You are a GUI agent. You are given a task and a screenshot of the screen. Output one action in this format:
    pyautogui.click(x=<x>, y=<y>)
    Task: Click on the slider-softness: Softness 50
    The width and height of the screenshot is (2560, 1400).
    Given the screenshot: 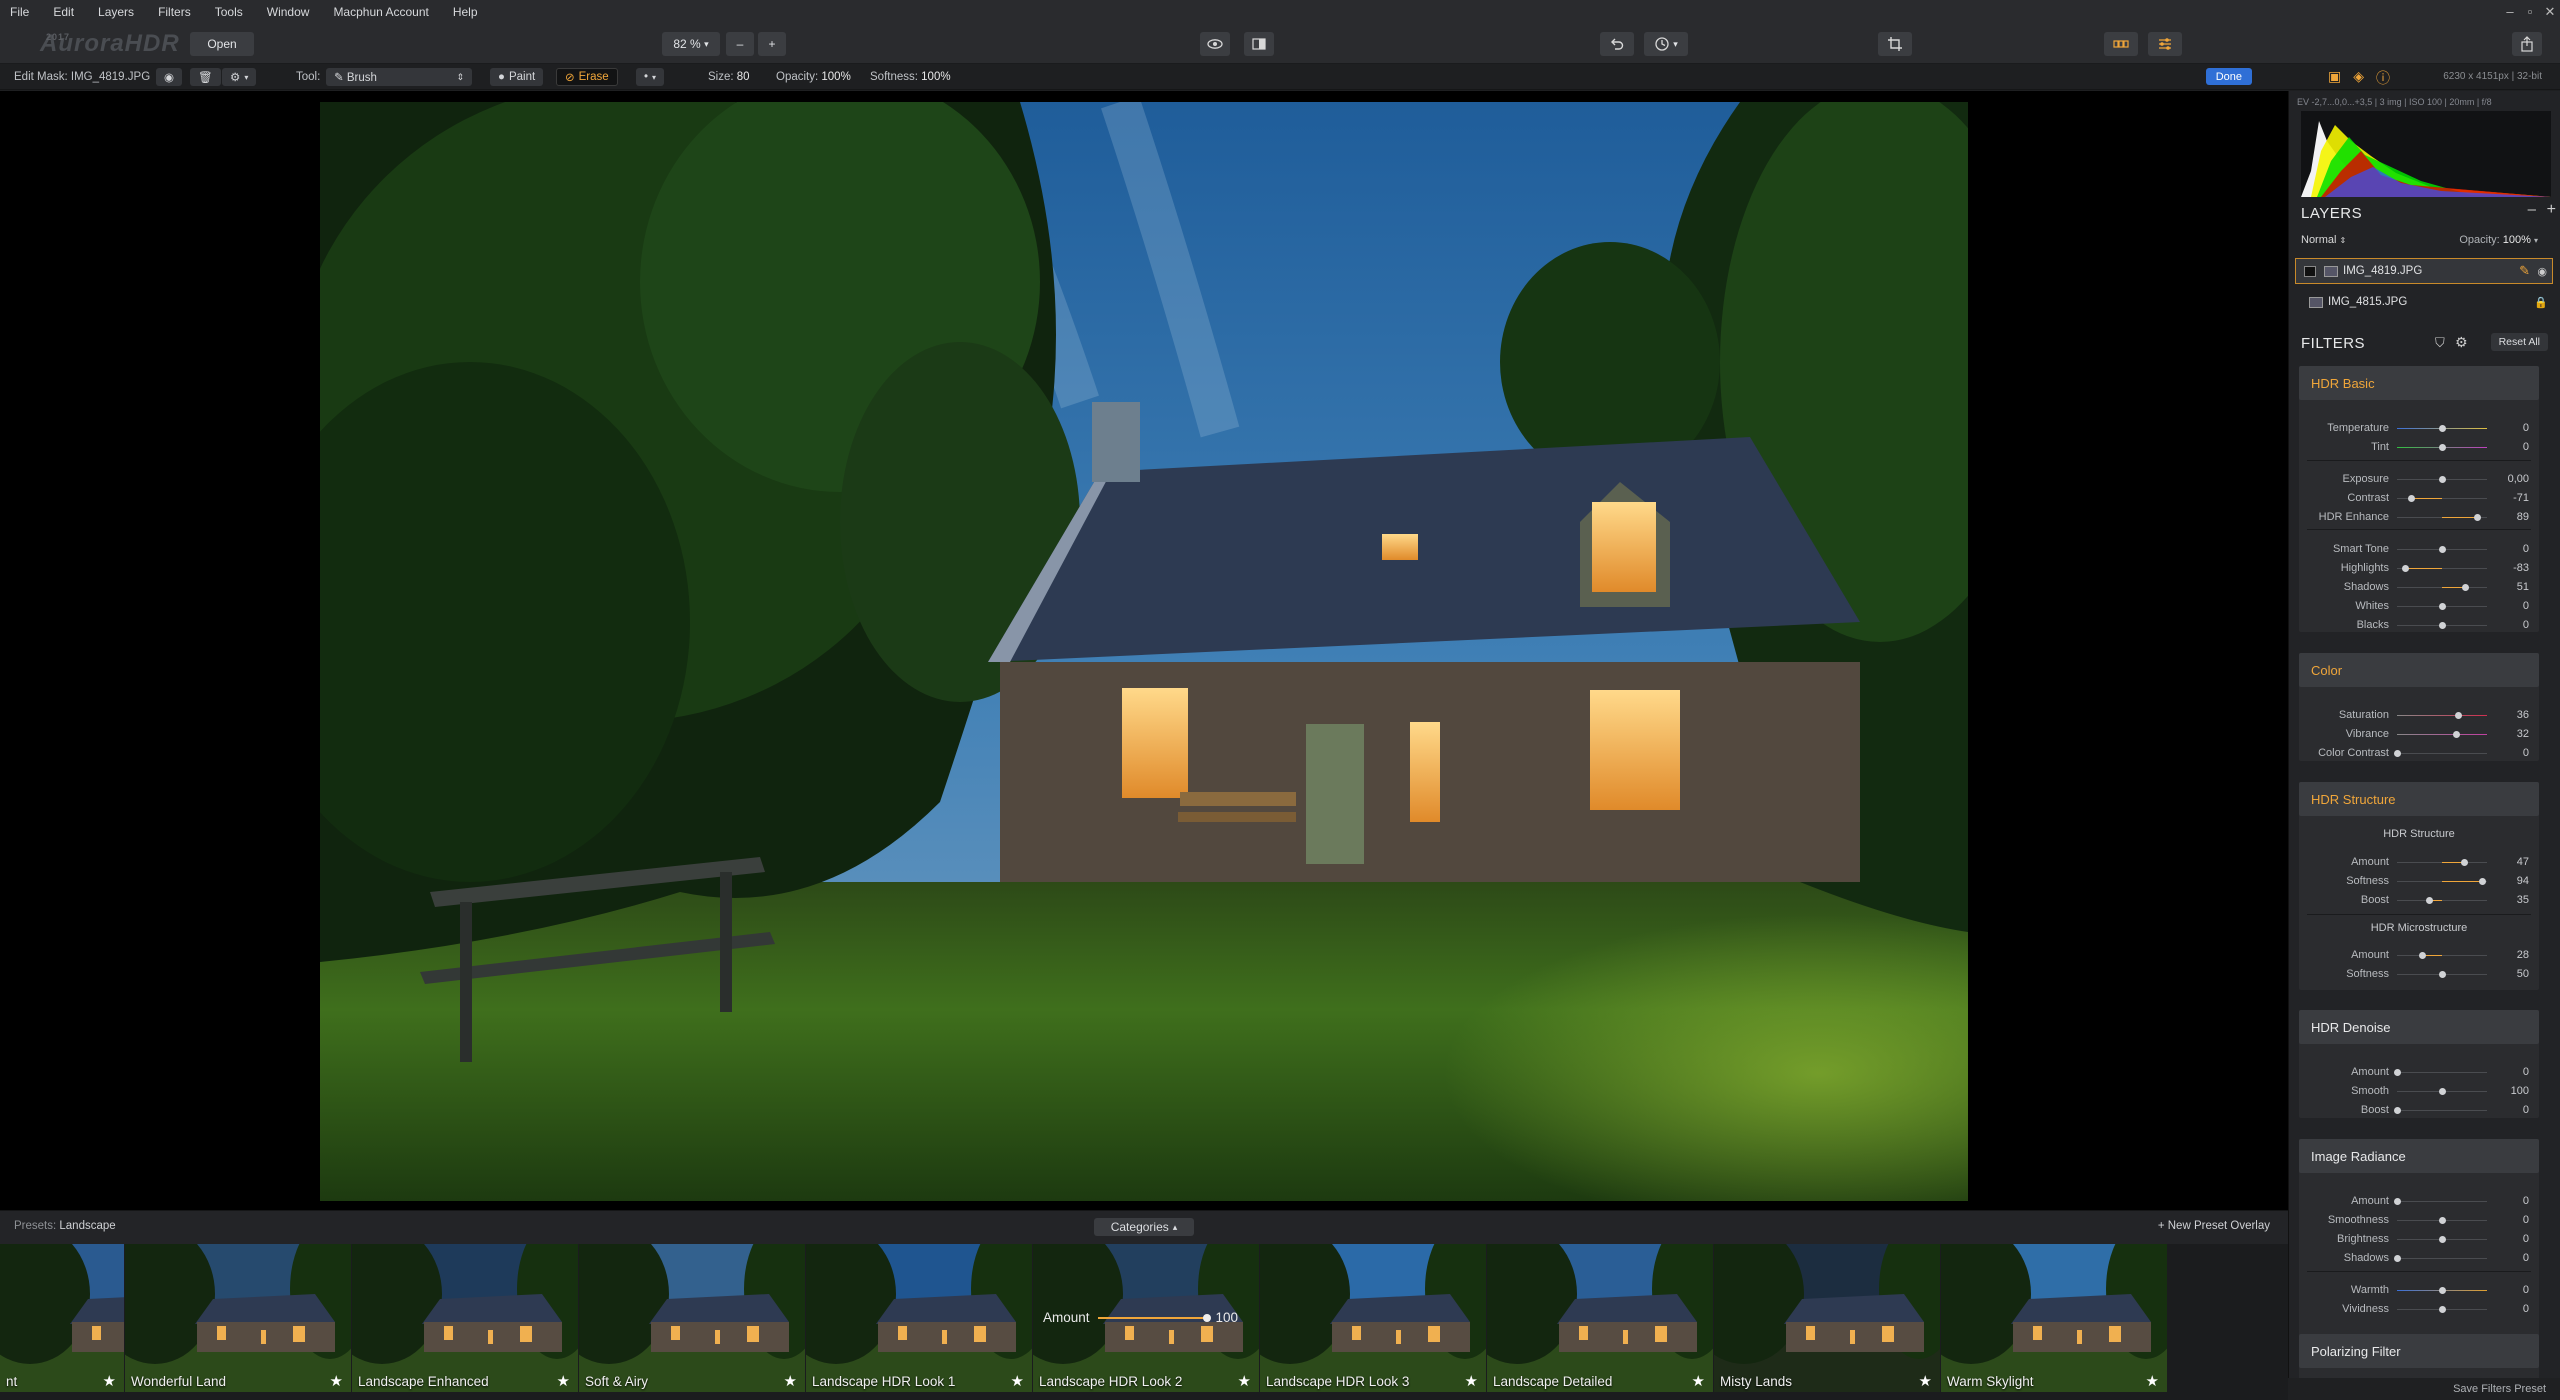 What is the action you would take?
    pyautogui.click(x=2419, y=975)
    